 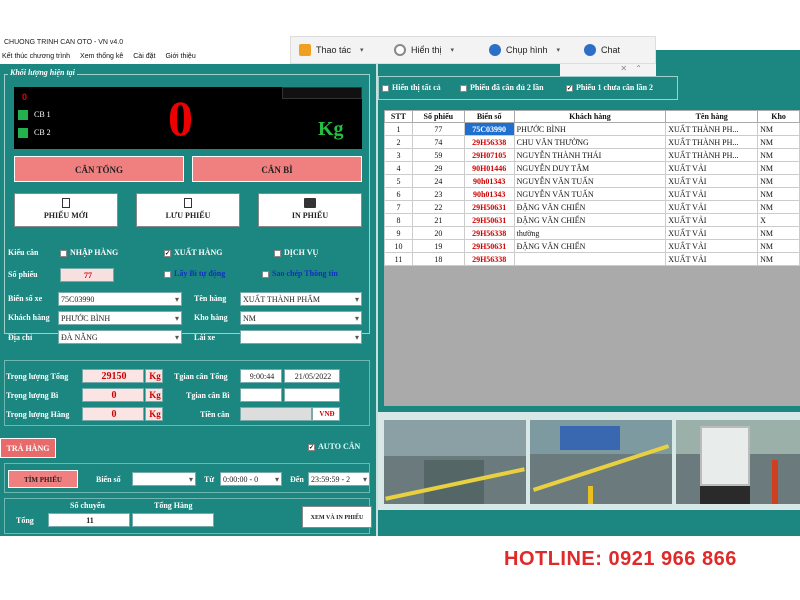 What do you see at coordinates (300, 273) in the screenshot?
I see `sao-chep-checkbox: Sao chép Thông tin` at bounding box center [300, 273].